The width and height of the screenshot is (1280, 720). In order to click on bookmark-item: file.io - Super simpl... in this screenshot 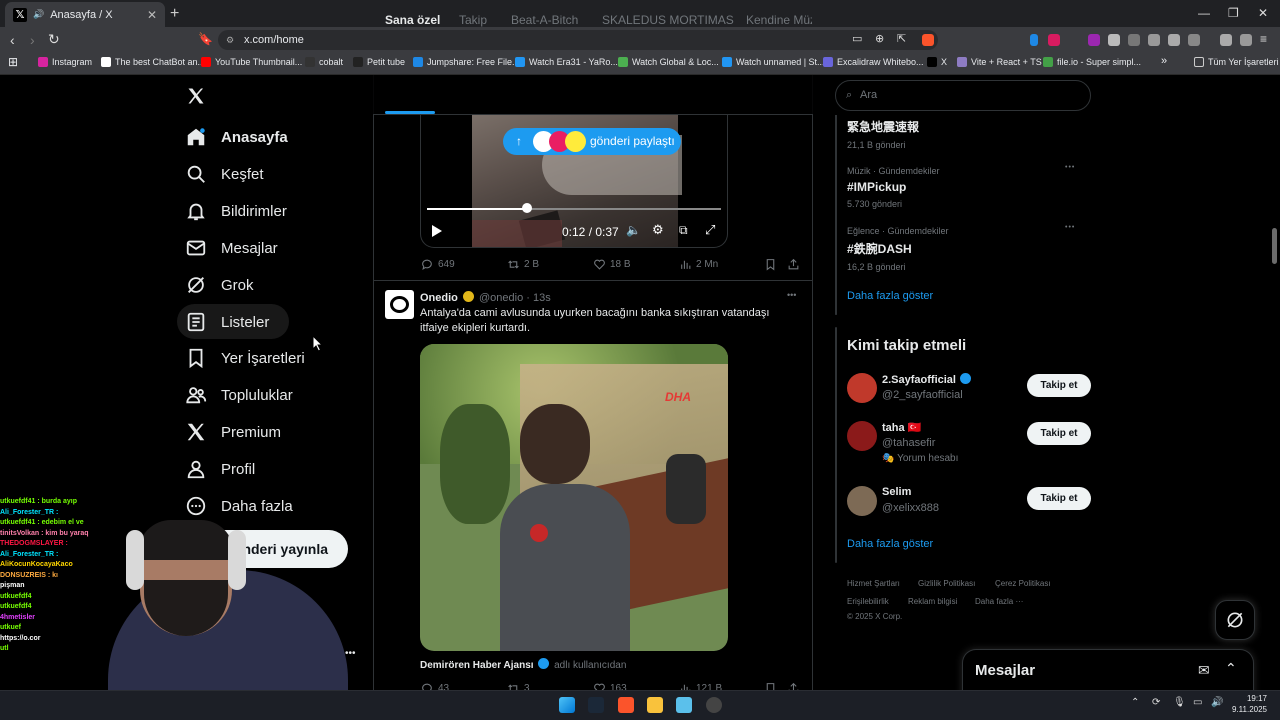, I will do `click(1092, 62)`.